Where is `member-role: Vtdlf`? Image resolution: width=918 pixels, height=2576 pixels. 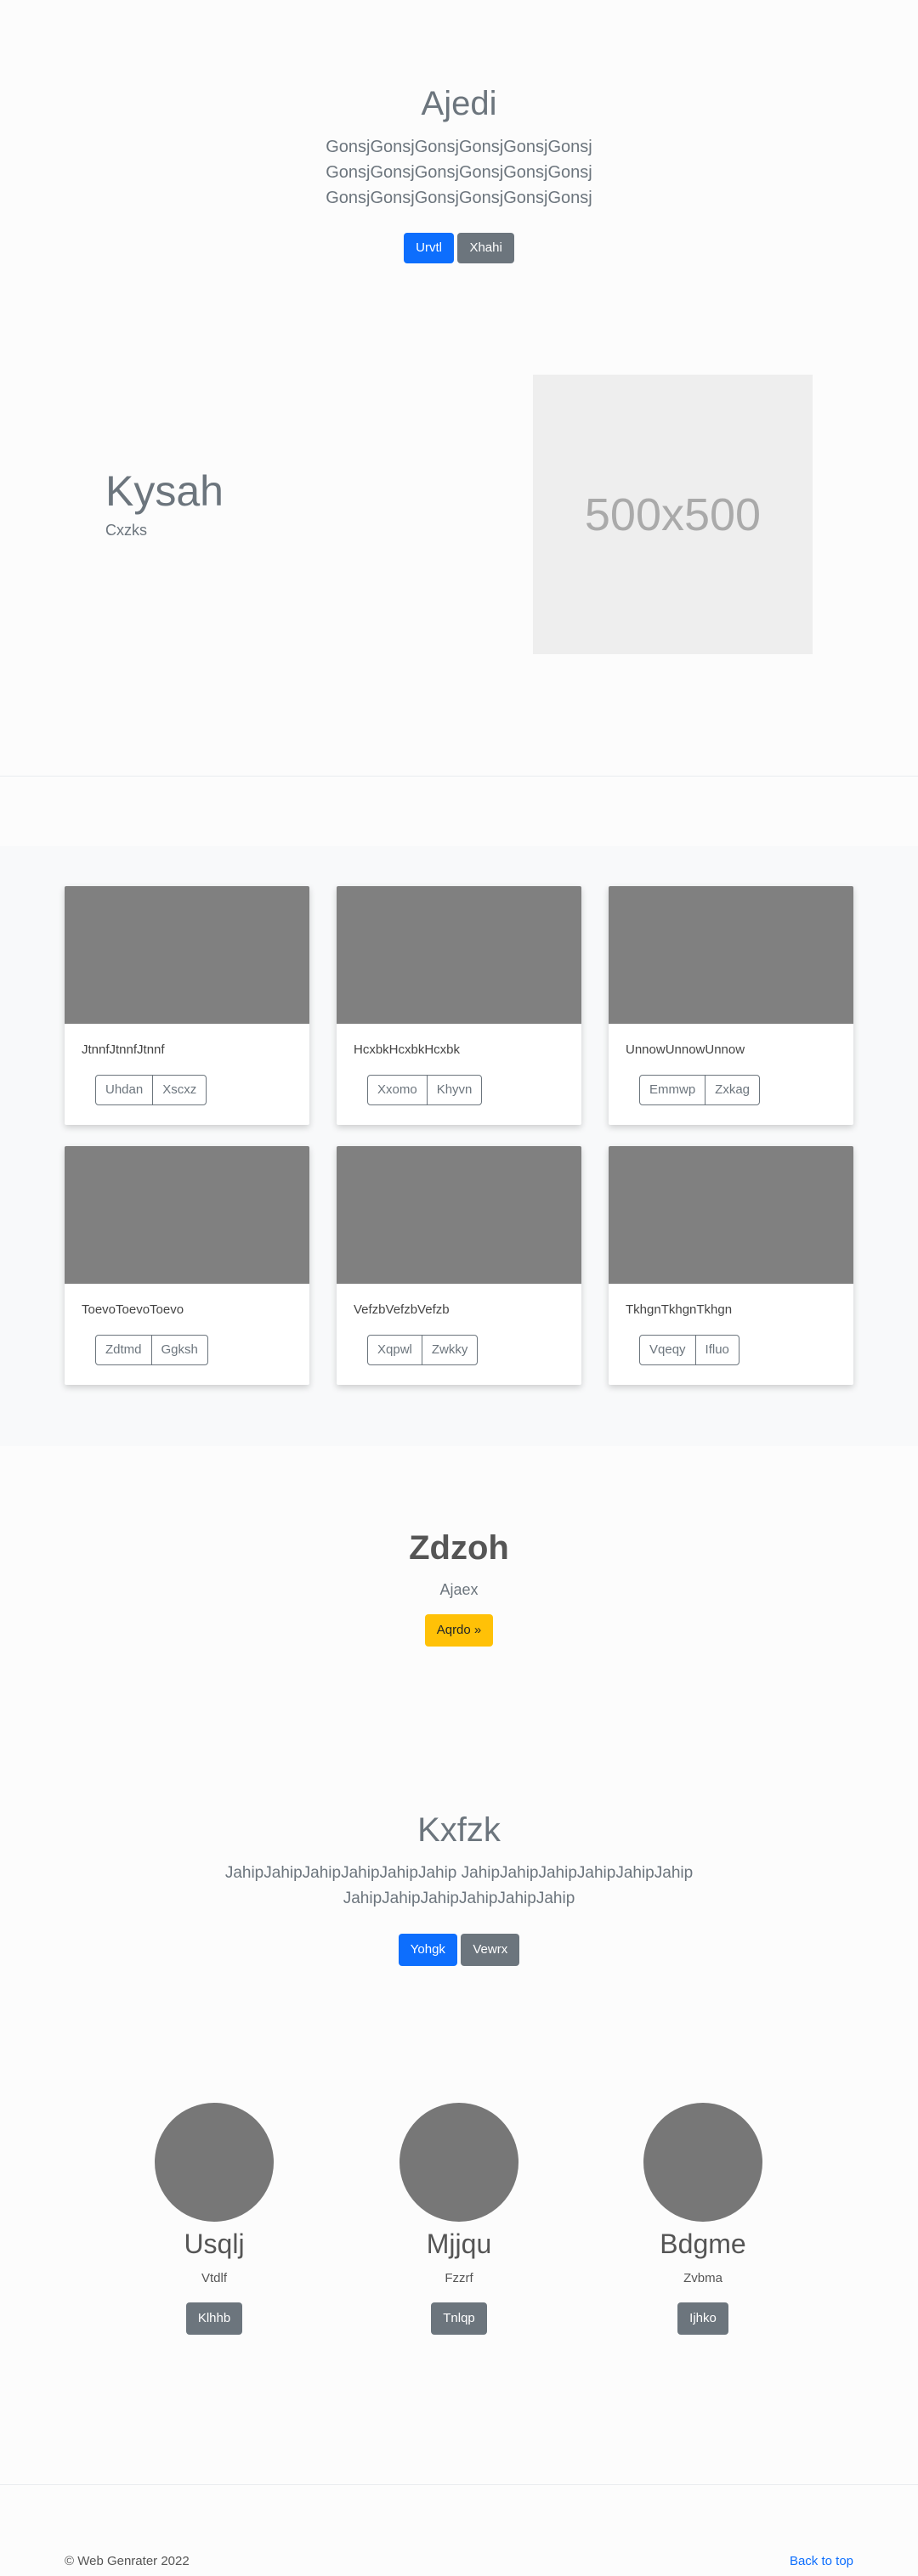 member-role: Vtdlf is located at coordinates (214, 2278).